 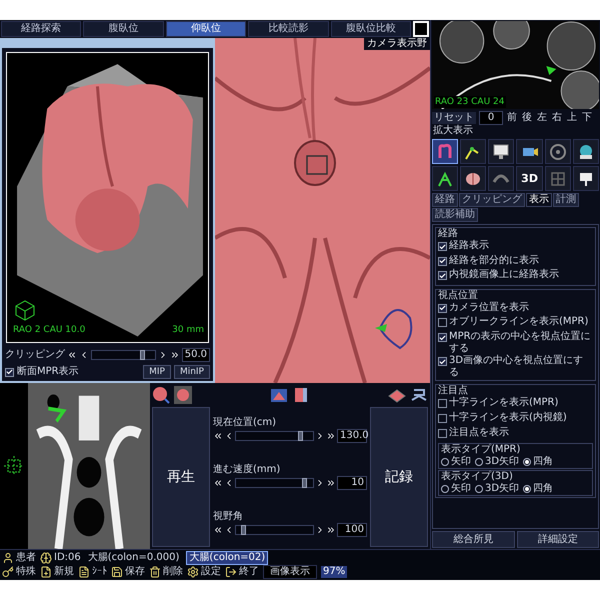 What do you see at coordinates (479, 433) in the screenshot?
I see `option-label: 注目点を表示` at bounding box center [479, 433].